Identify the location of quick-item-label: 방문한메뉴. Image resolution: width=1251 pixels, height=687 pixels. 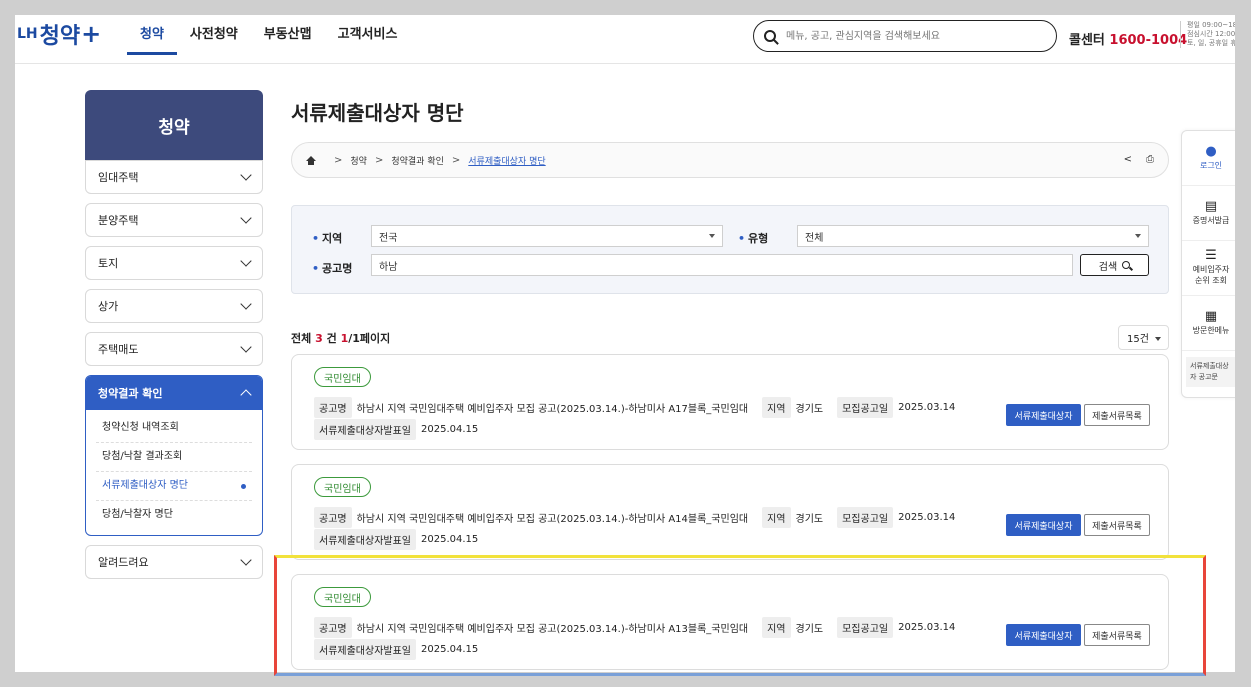
(1211, 330).